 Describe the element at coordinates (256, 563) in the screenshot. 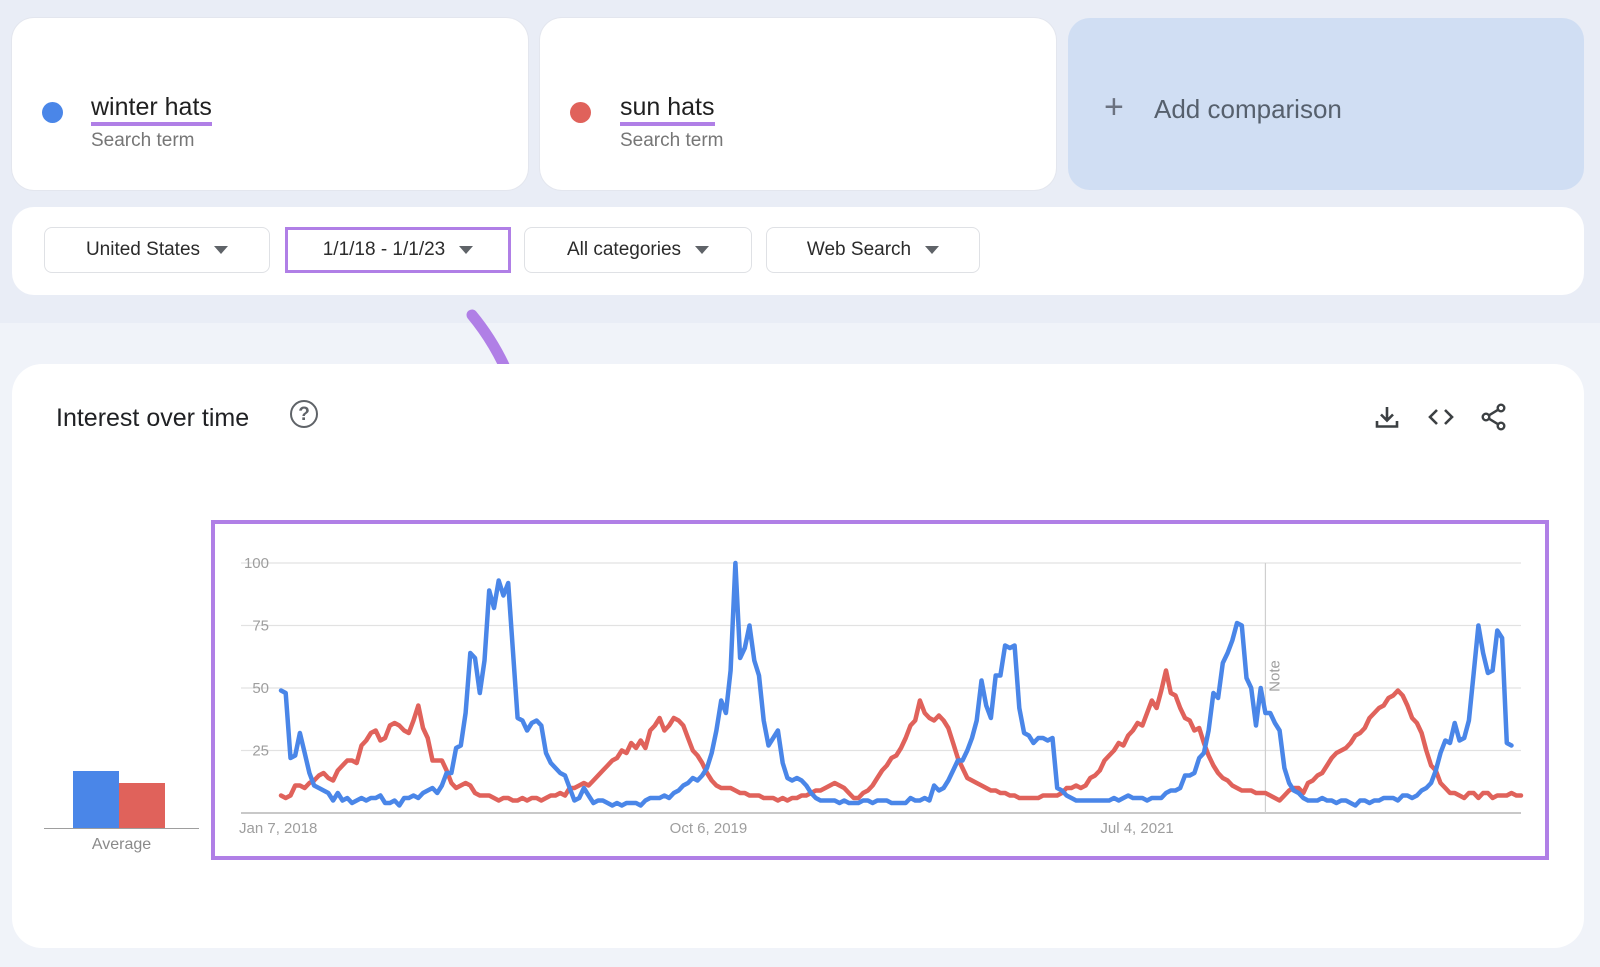

I see `y-tick-label: 100` at that location.